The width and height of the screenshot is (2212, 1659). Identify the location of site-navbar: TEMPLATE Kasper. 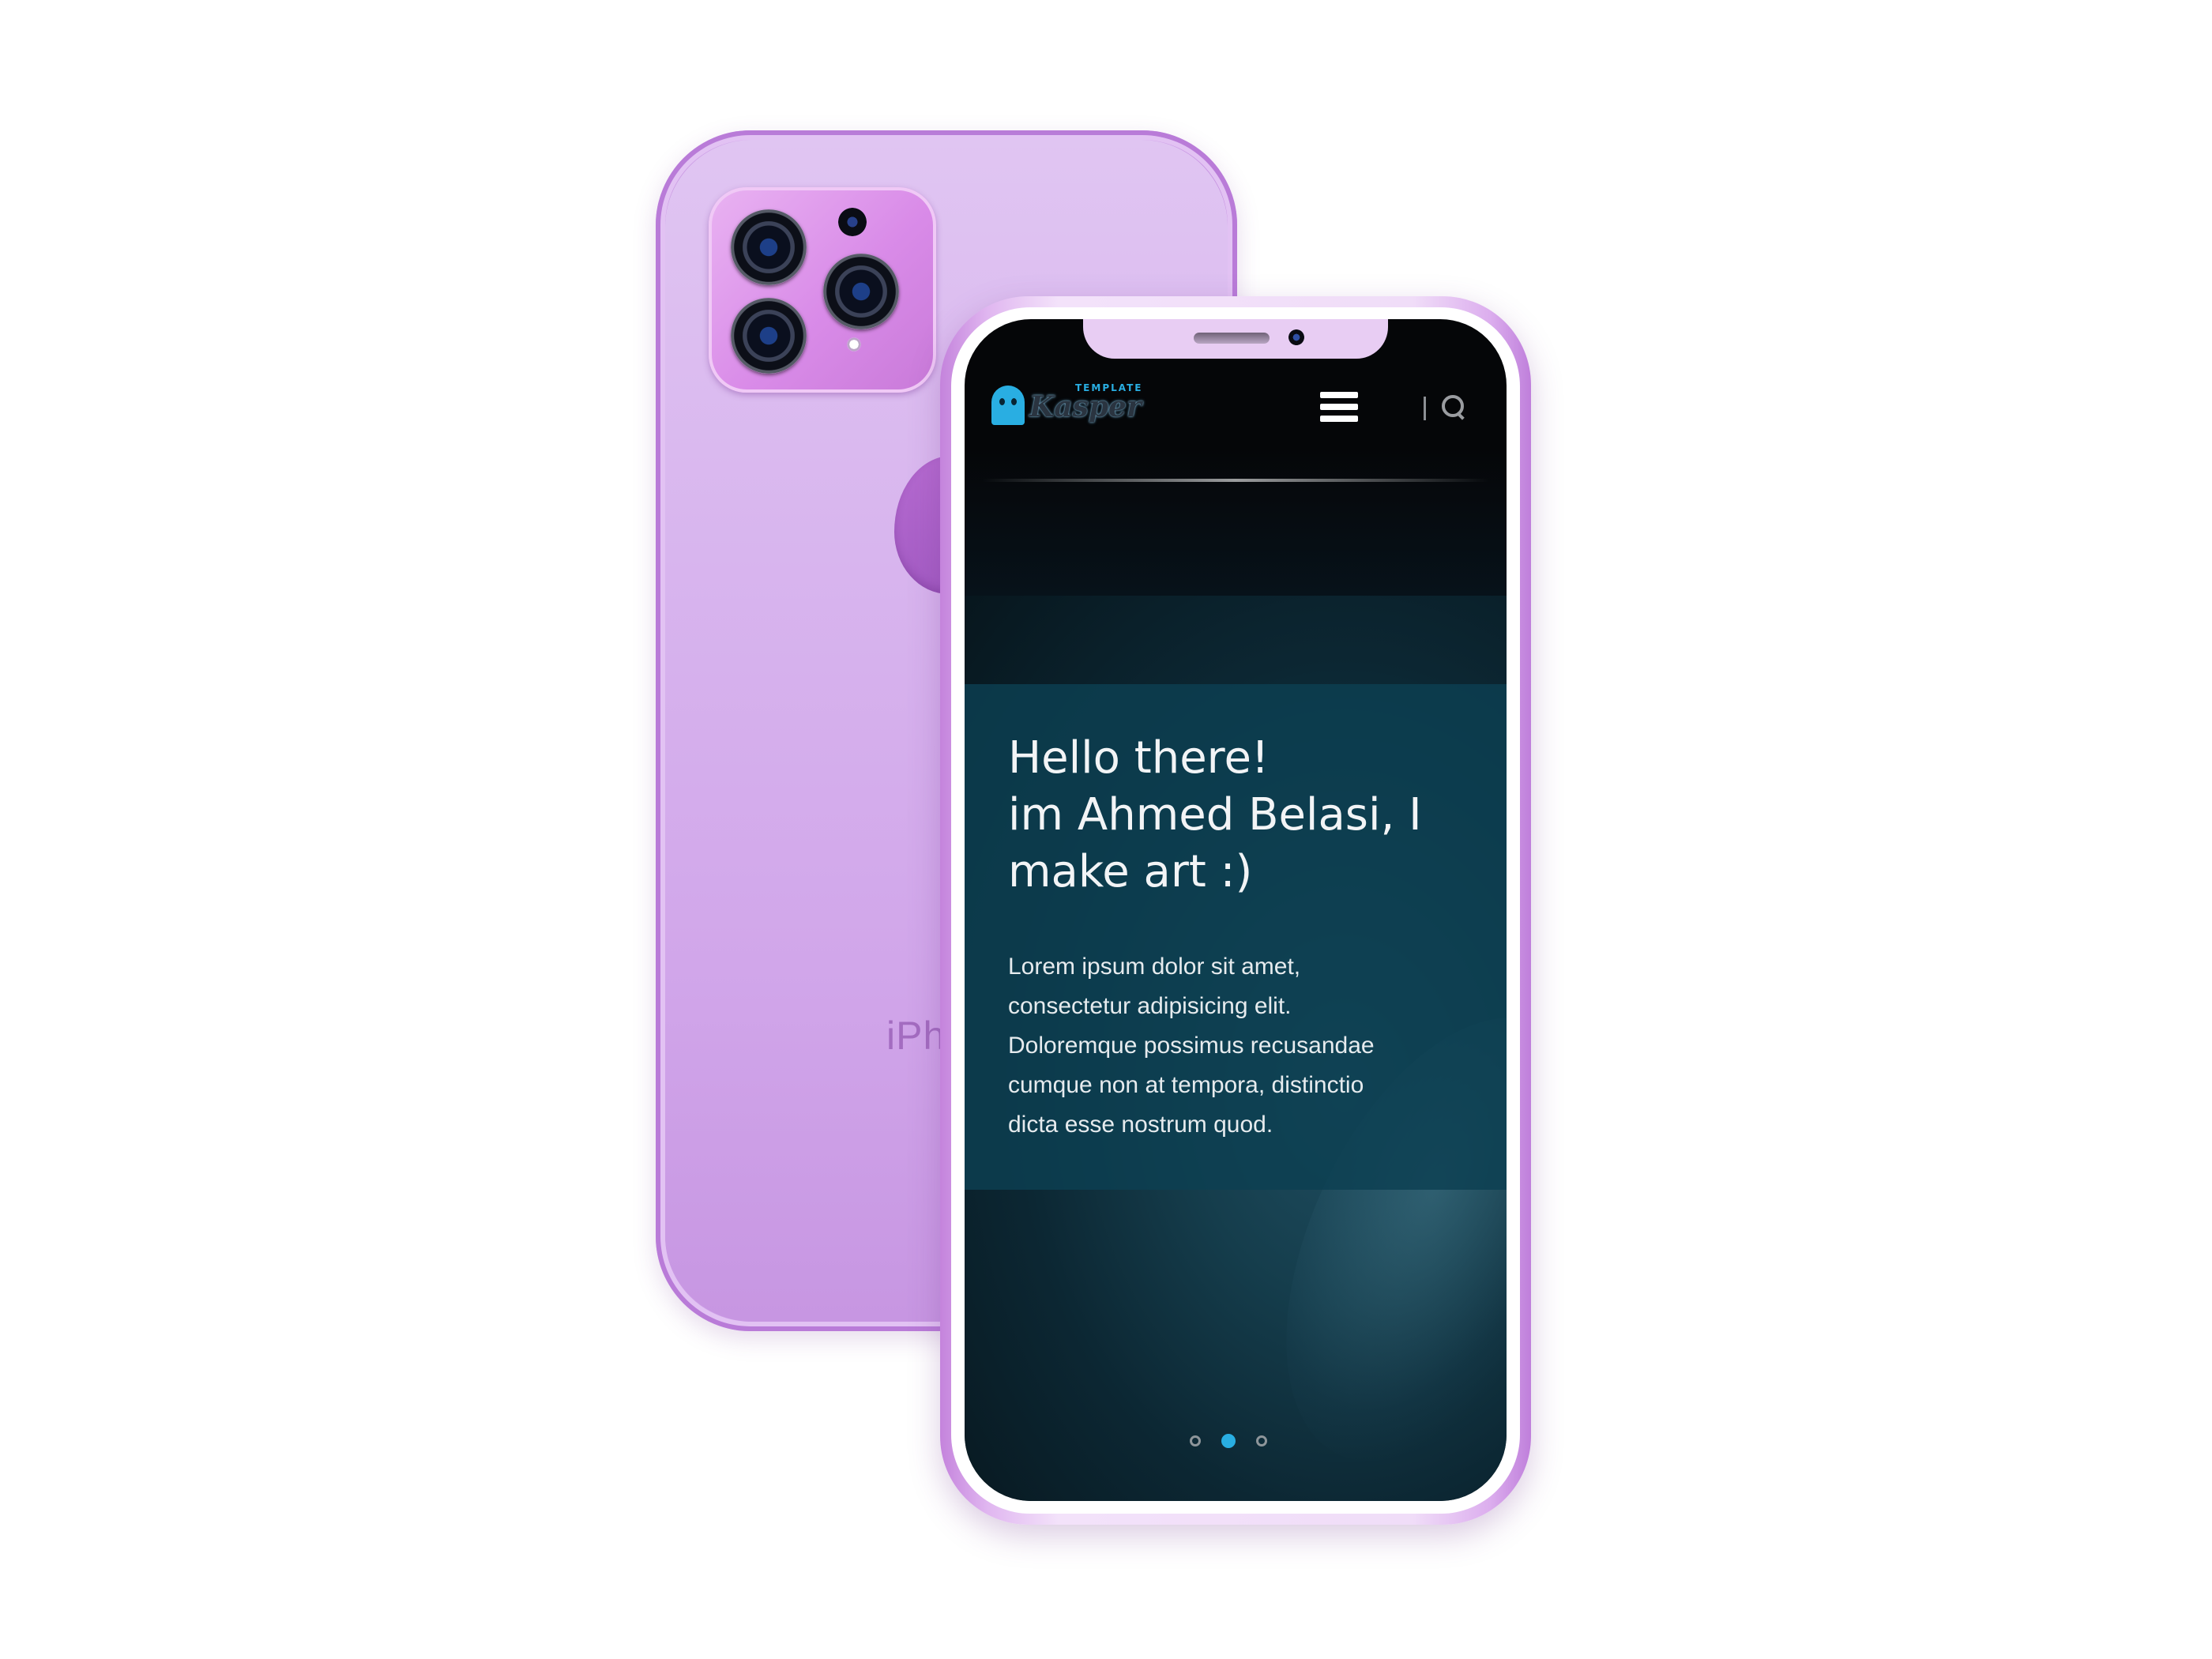
(1236, 421).